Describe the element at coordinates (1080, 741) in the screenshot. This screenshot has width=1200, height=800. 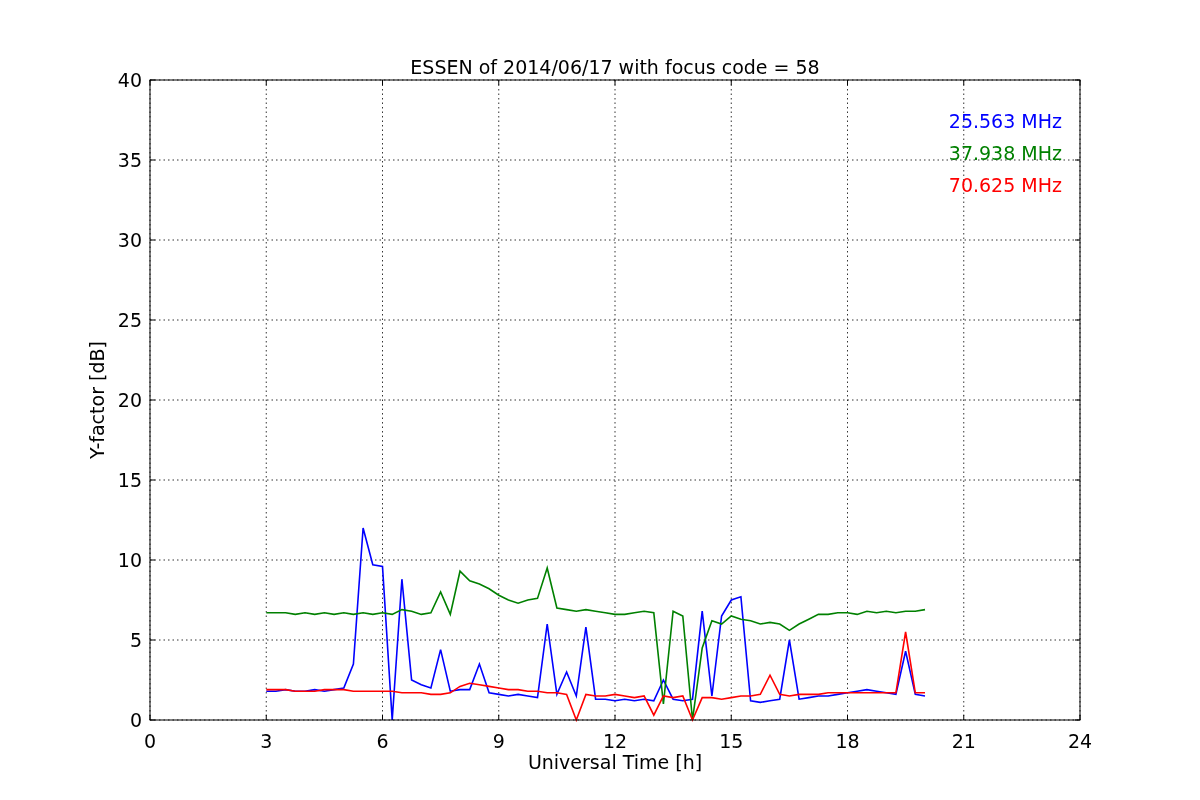
I see `tick-label: 24` at that location.